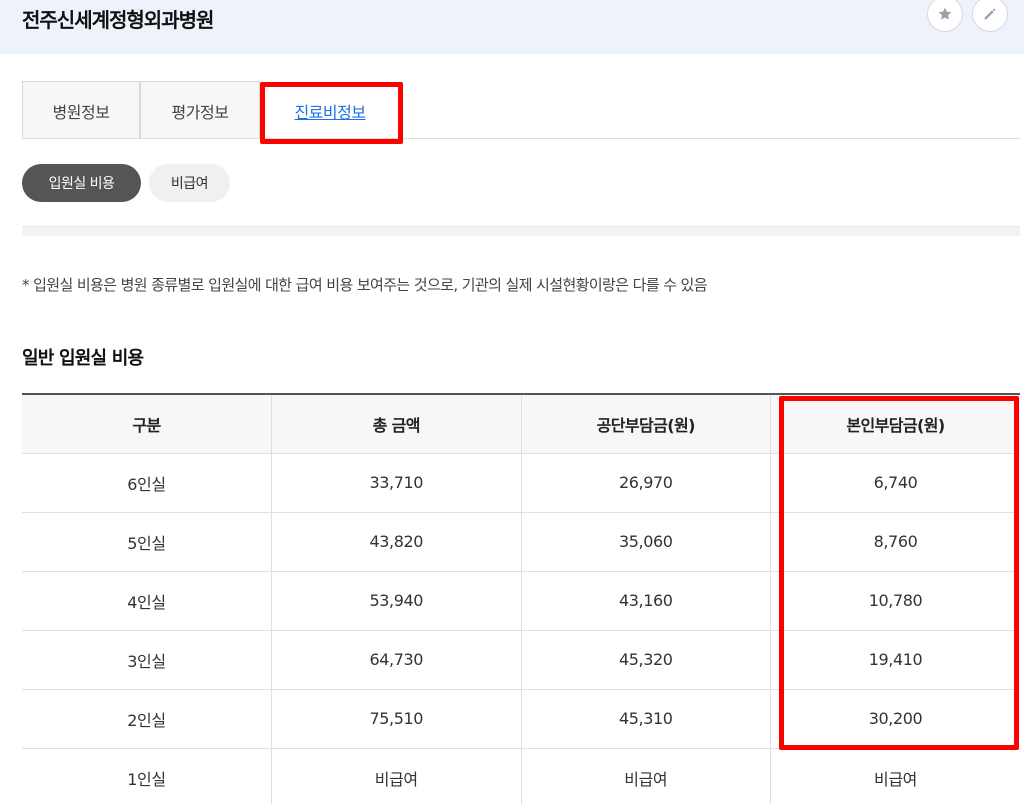  I want to click on cell-total: 비급여, so click(396, 776).